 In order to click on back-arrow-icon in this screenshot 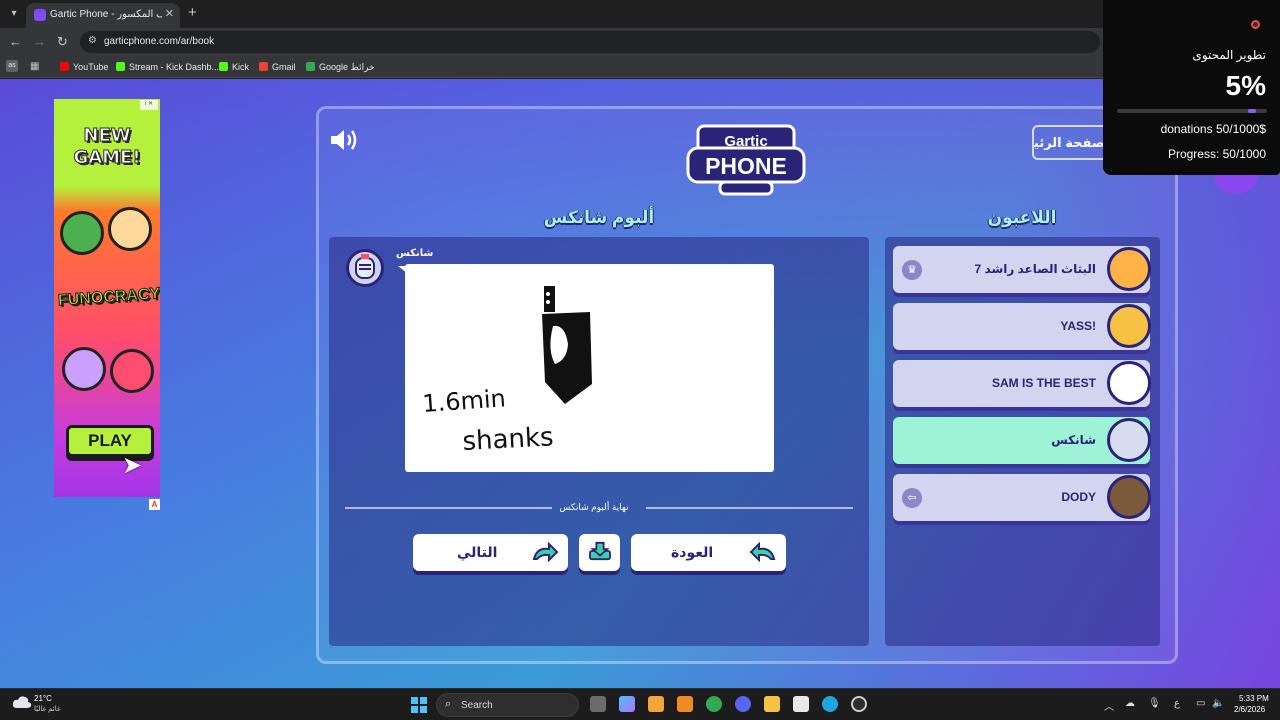, I will do `click(762, 552)`.